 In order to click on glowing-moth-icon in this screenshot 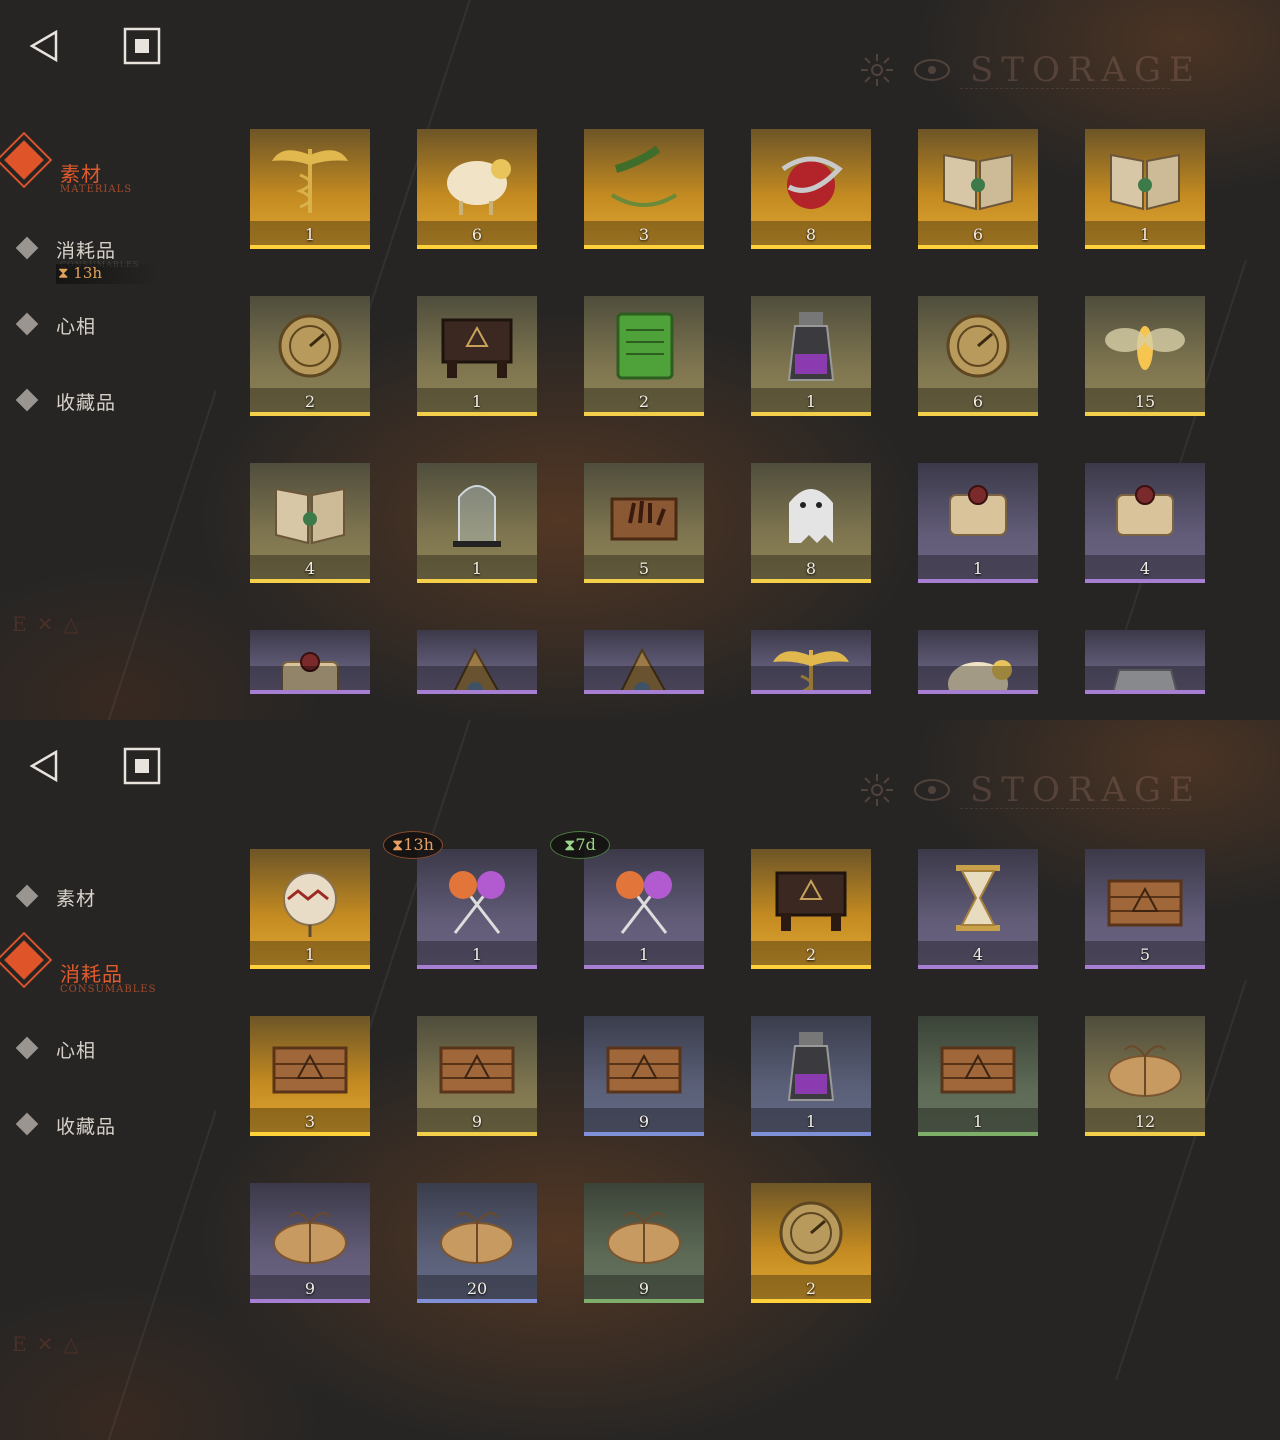, I will do `click(1145, 345)`.